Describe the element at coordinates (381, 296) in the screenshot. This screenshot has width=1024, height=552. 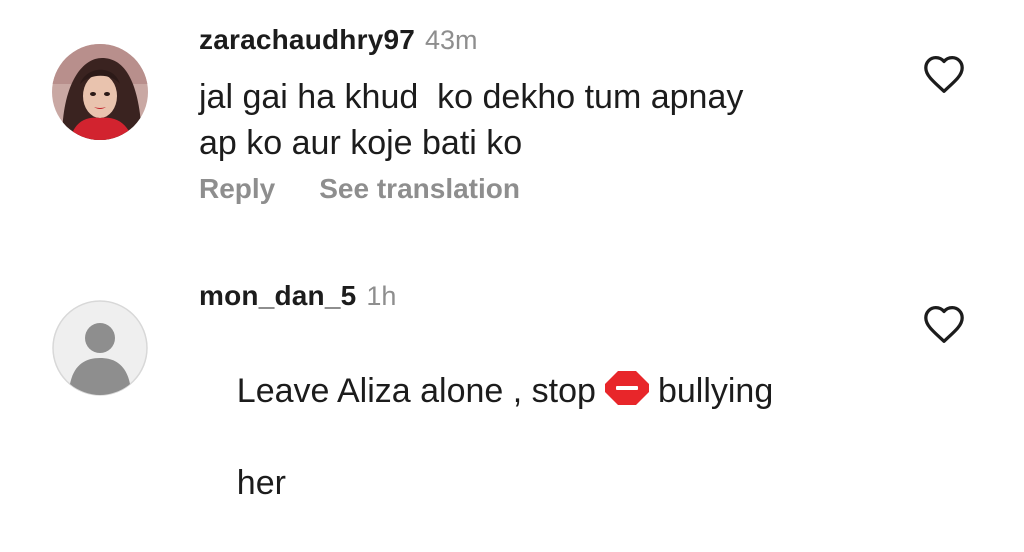
I see `timestamp: 1h` at that location.